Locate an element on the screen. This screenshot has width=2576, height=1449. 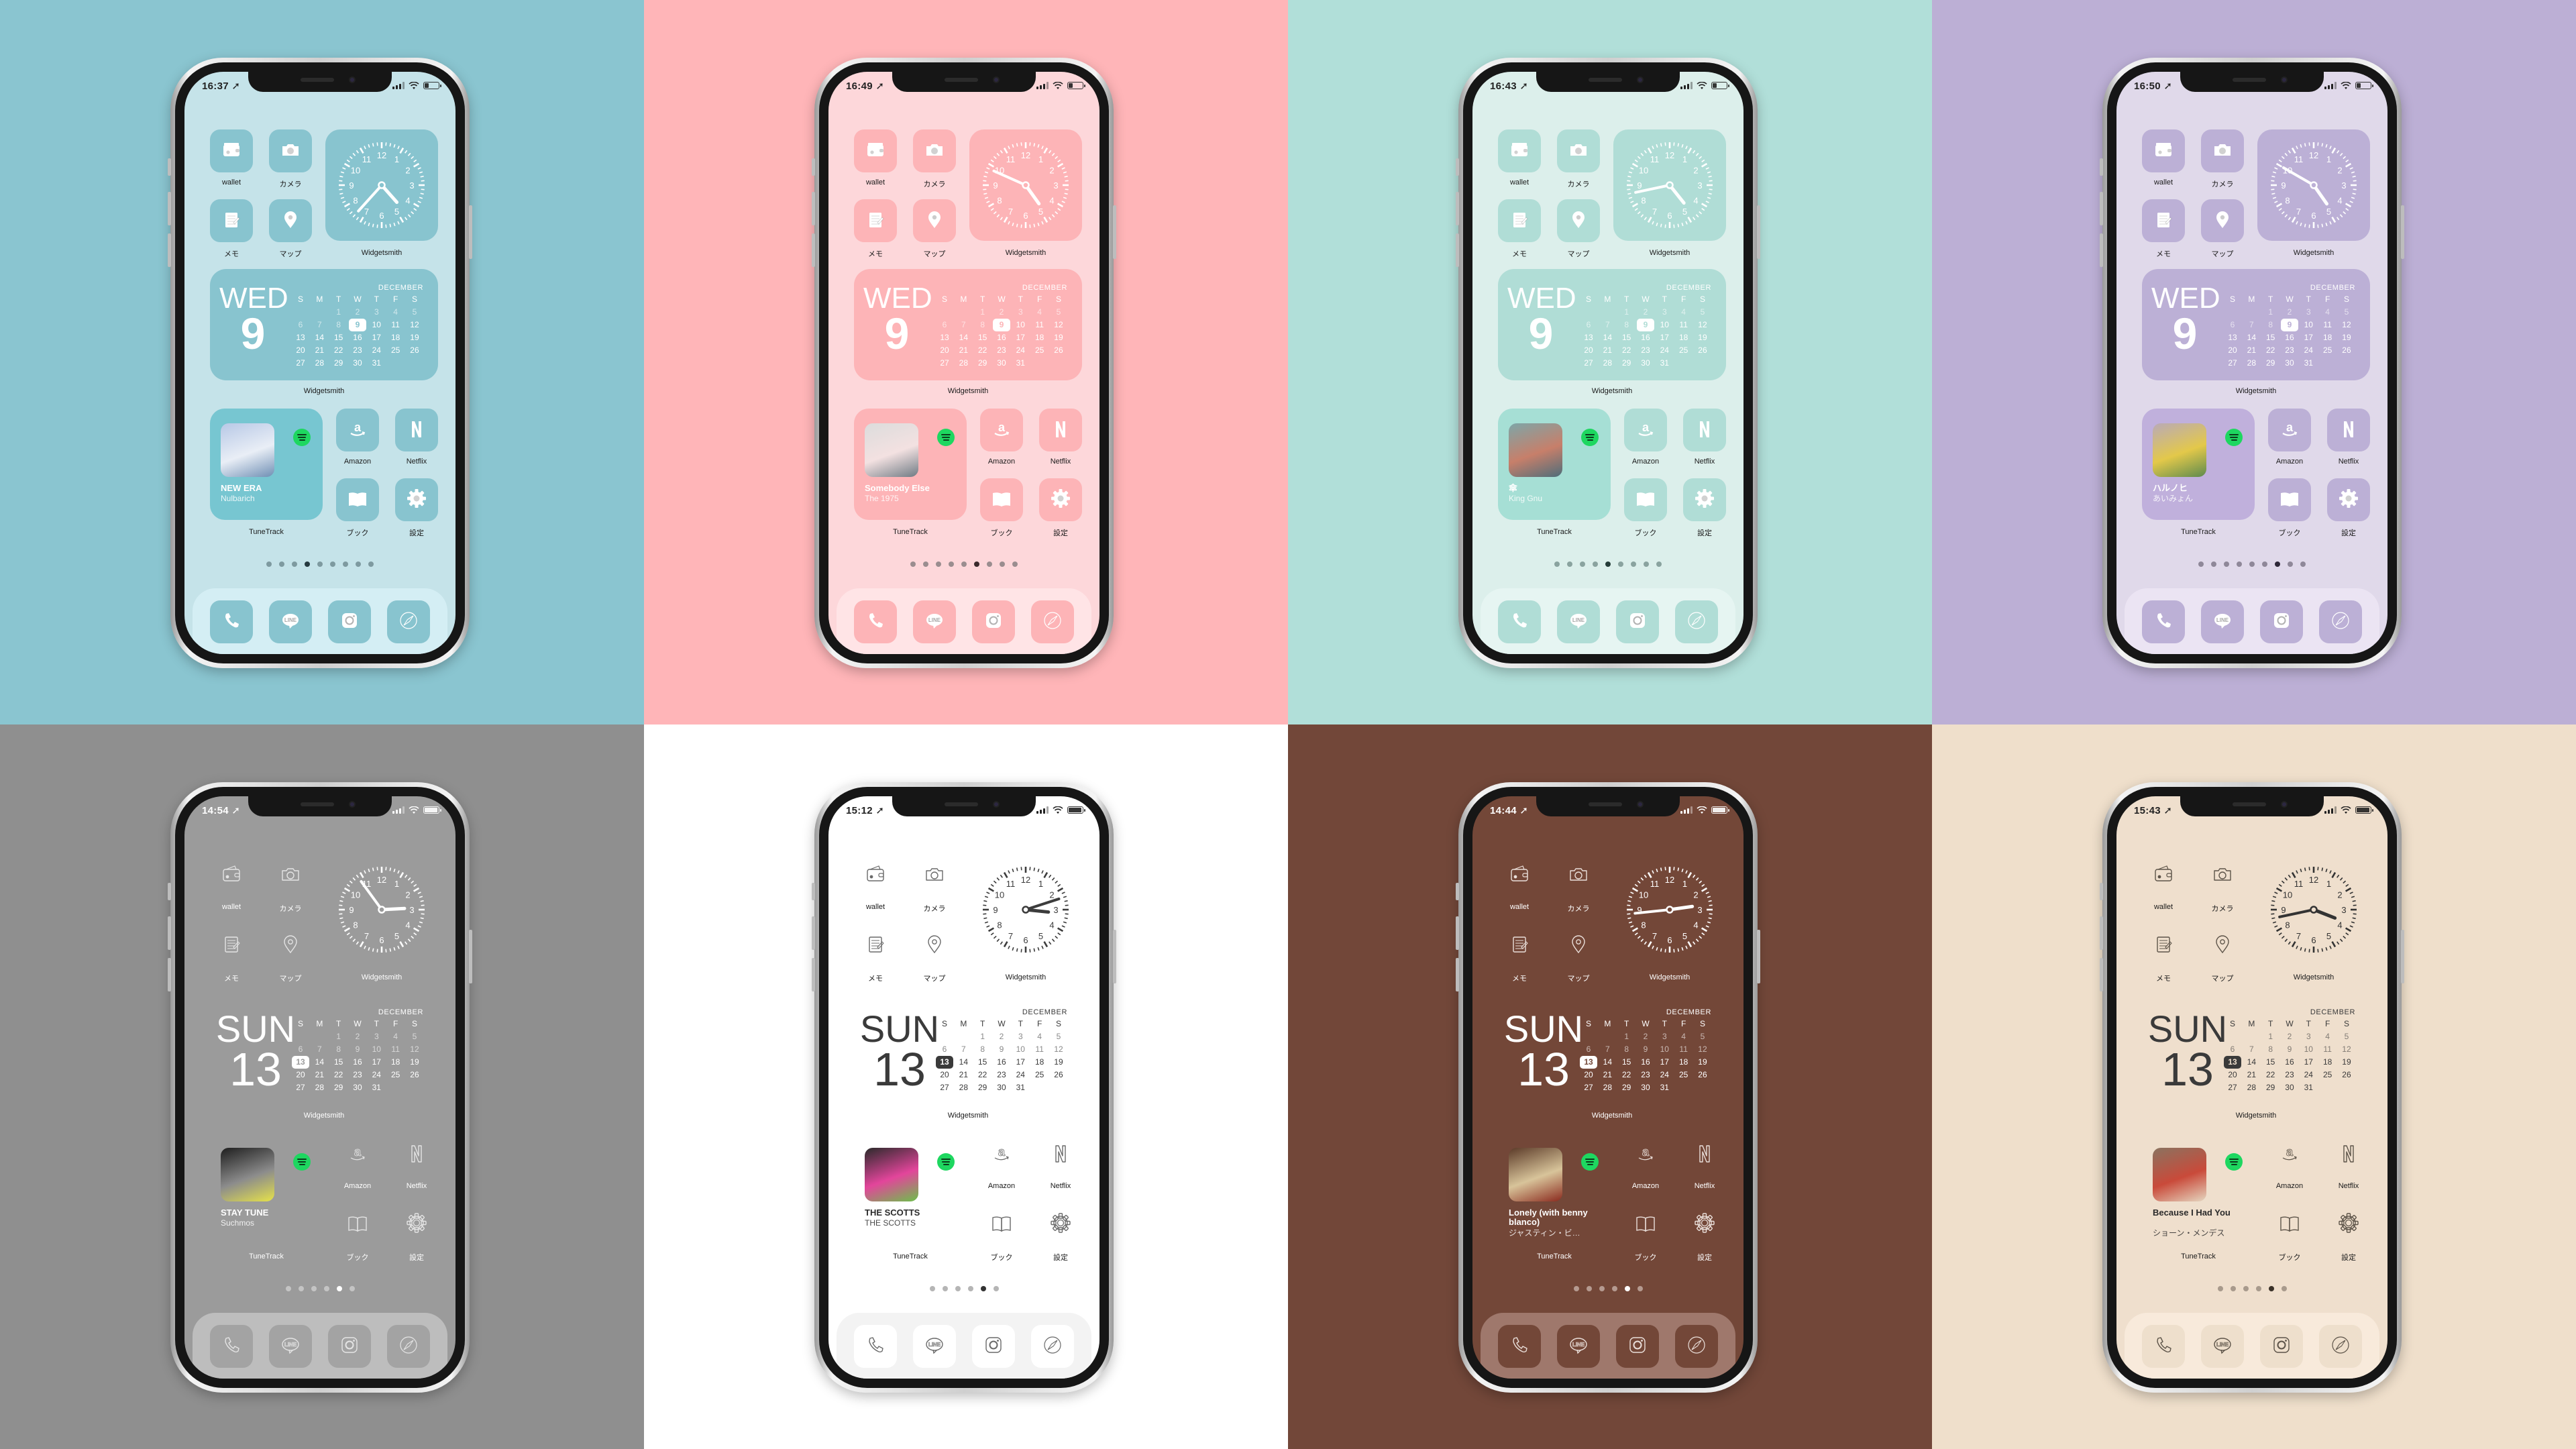
music-widget: 傘 King Gnu is located at coordinates (1554, 464).